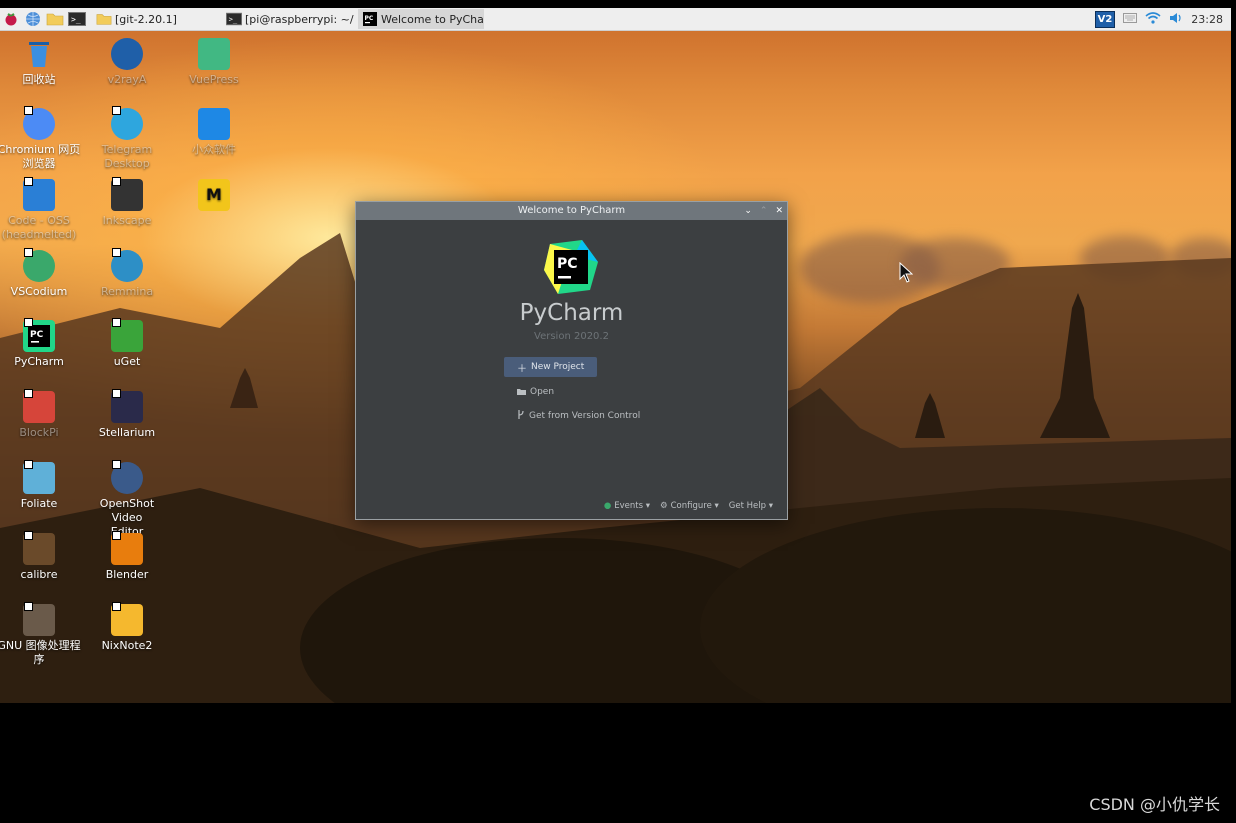 The width and height of the screenshot is (1236, 823). I want to click on watermark: CSDN @小仇学长, so click(1154, 804).